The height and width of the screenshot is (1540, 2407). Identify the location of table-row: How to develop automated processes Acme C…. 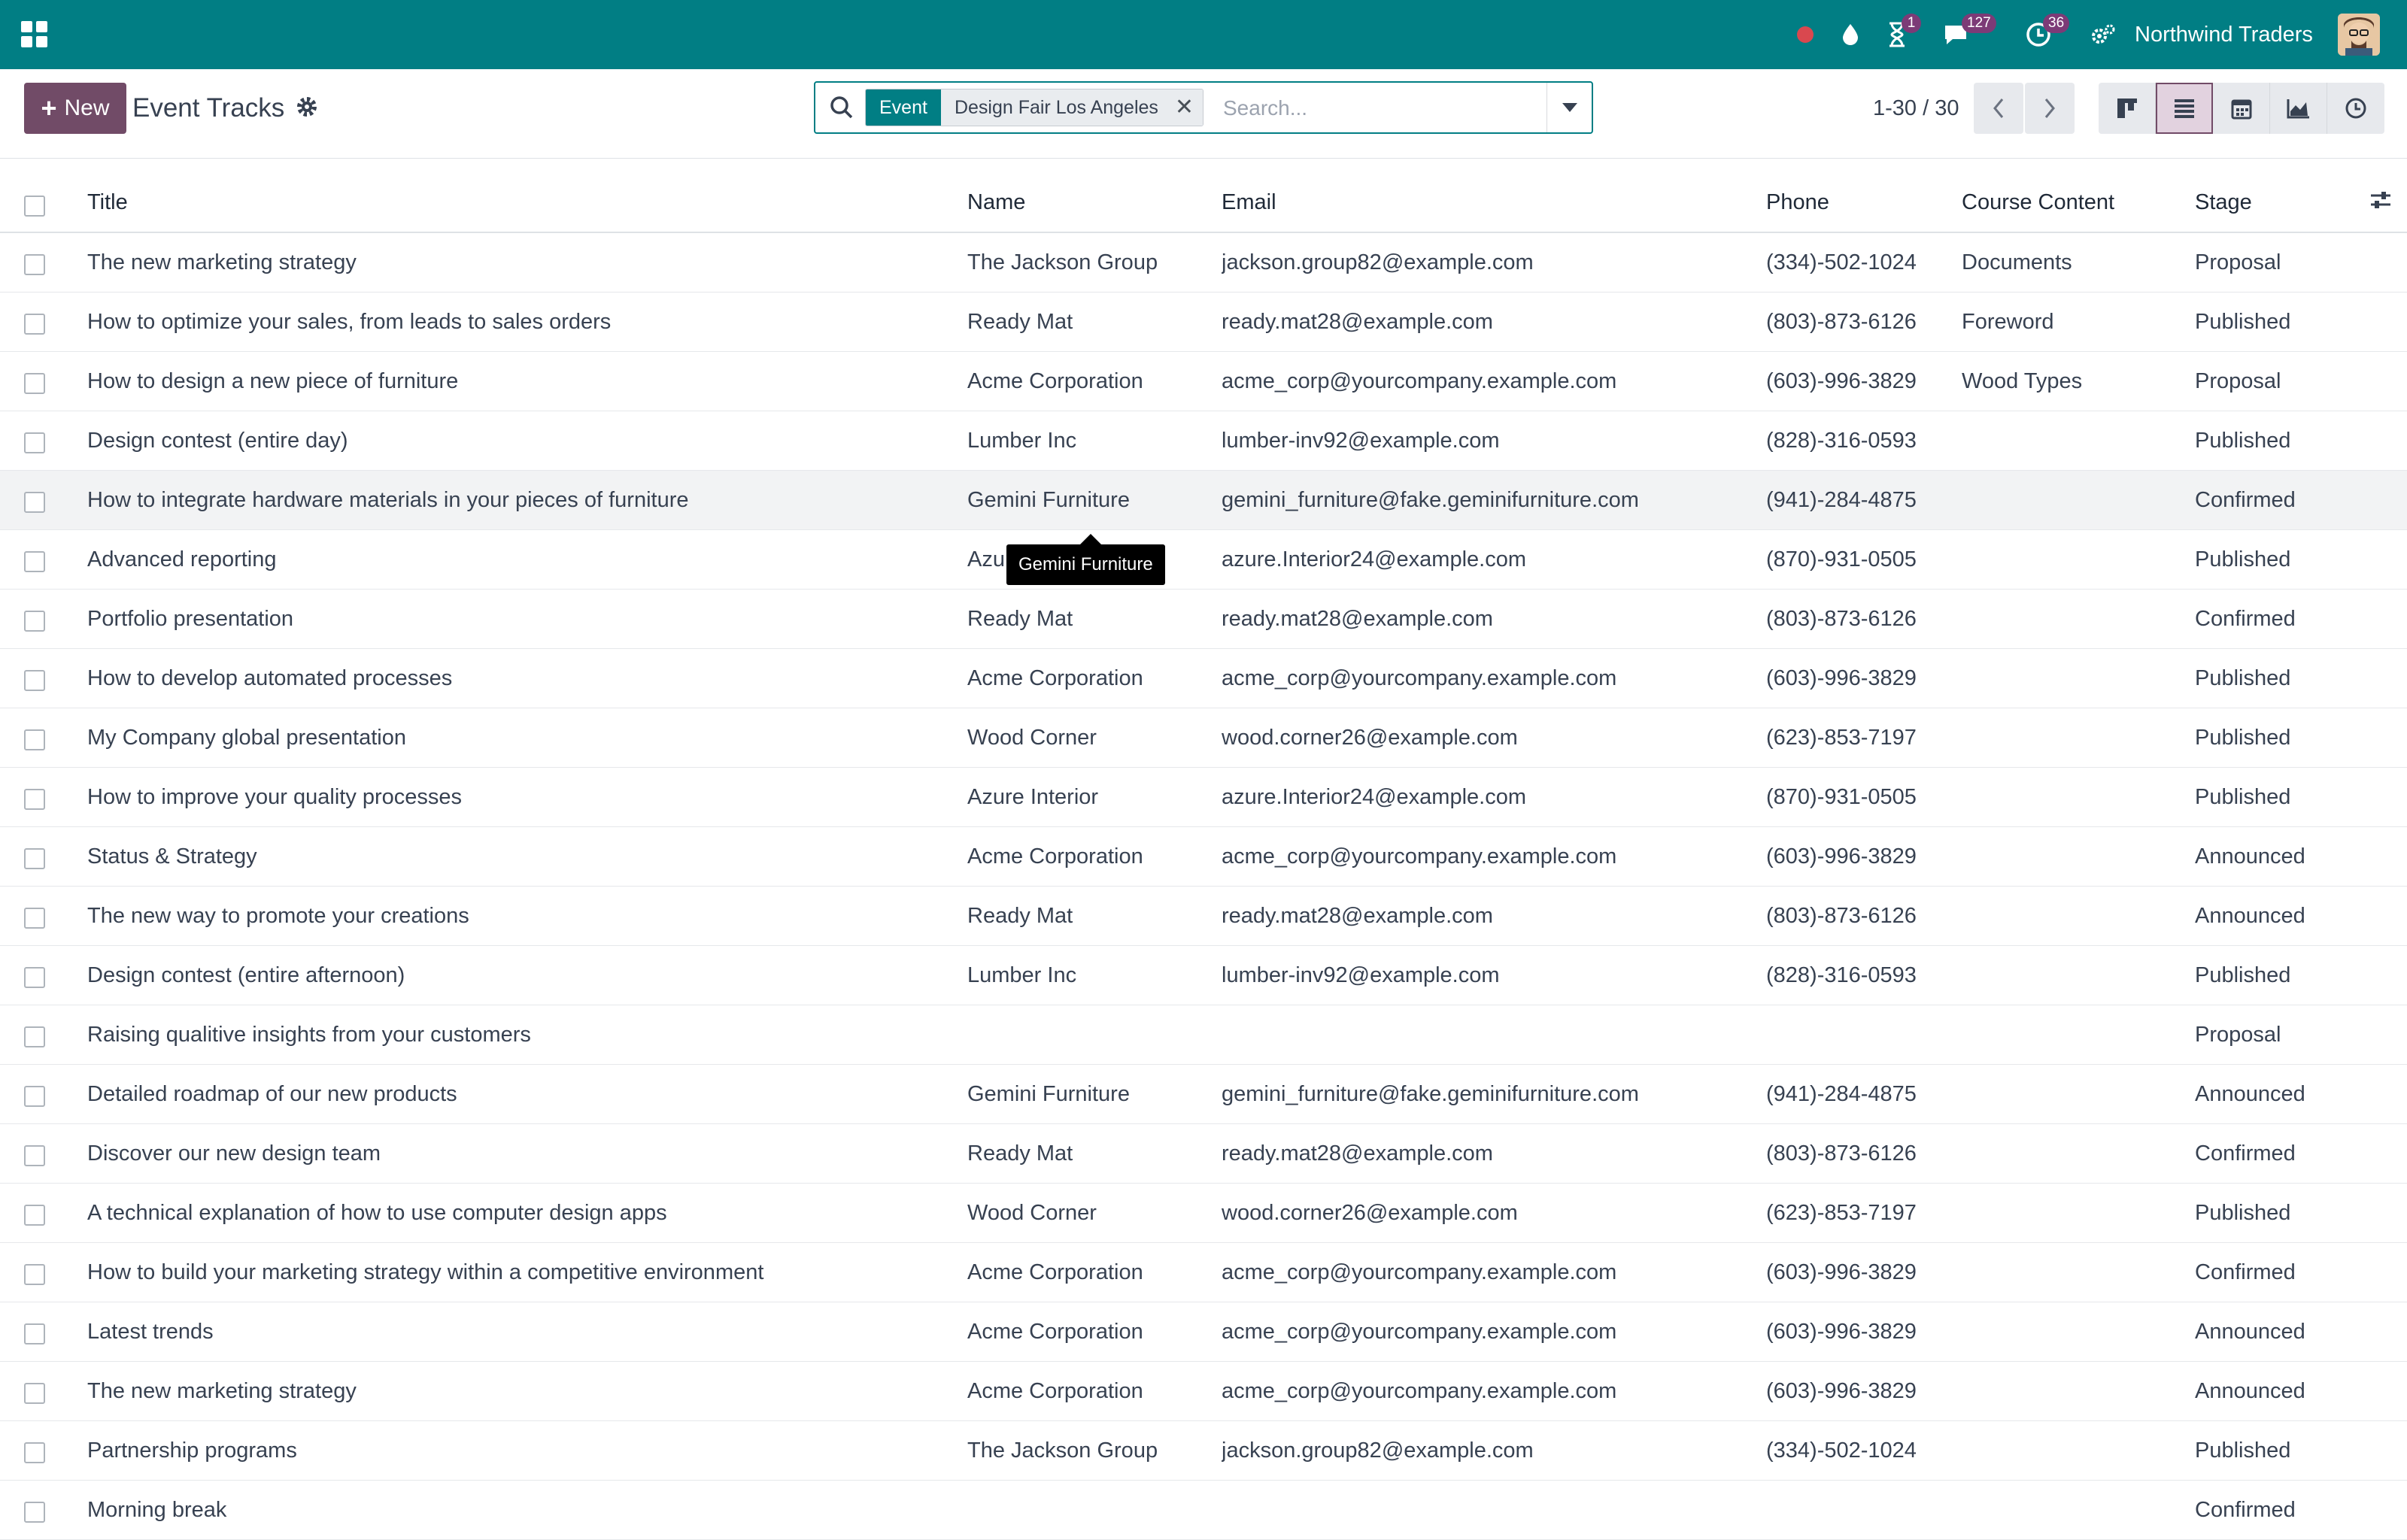
(1203, 678).